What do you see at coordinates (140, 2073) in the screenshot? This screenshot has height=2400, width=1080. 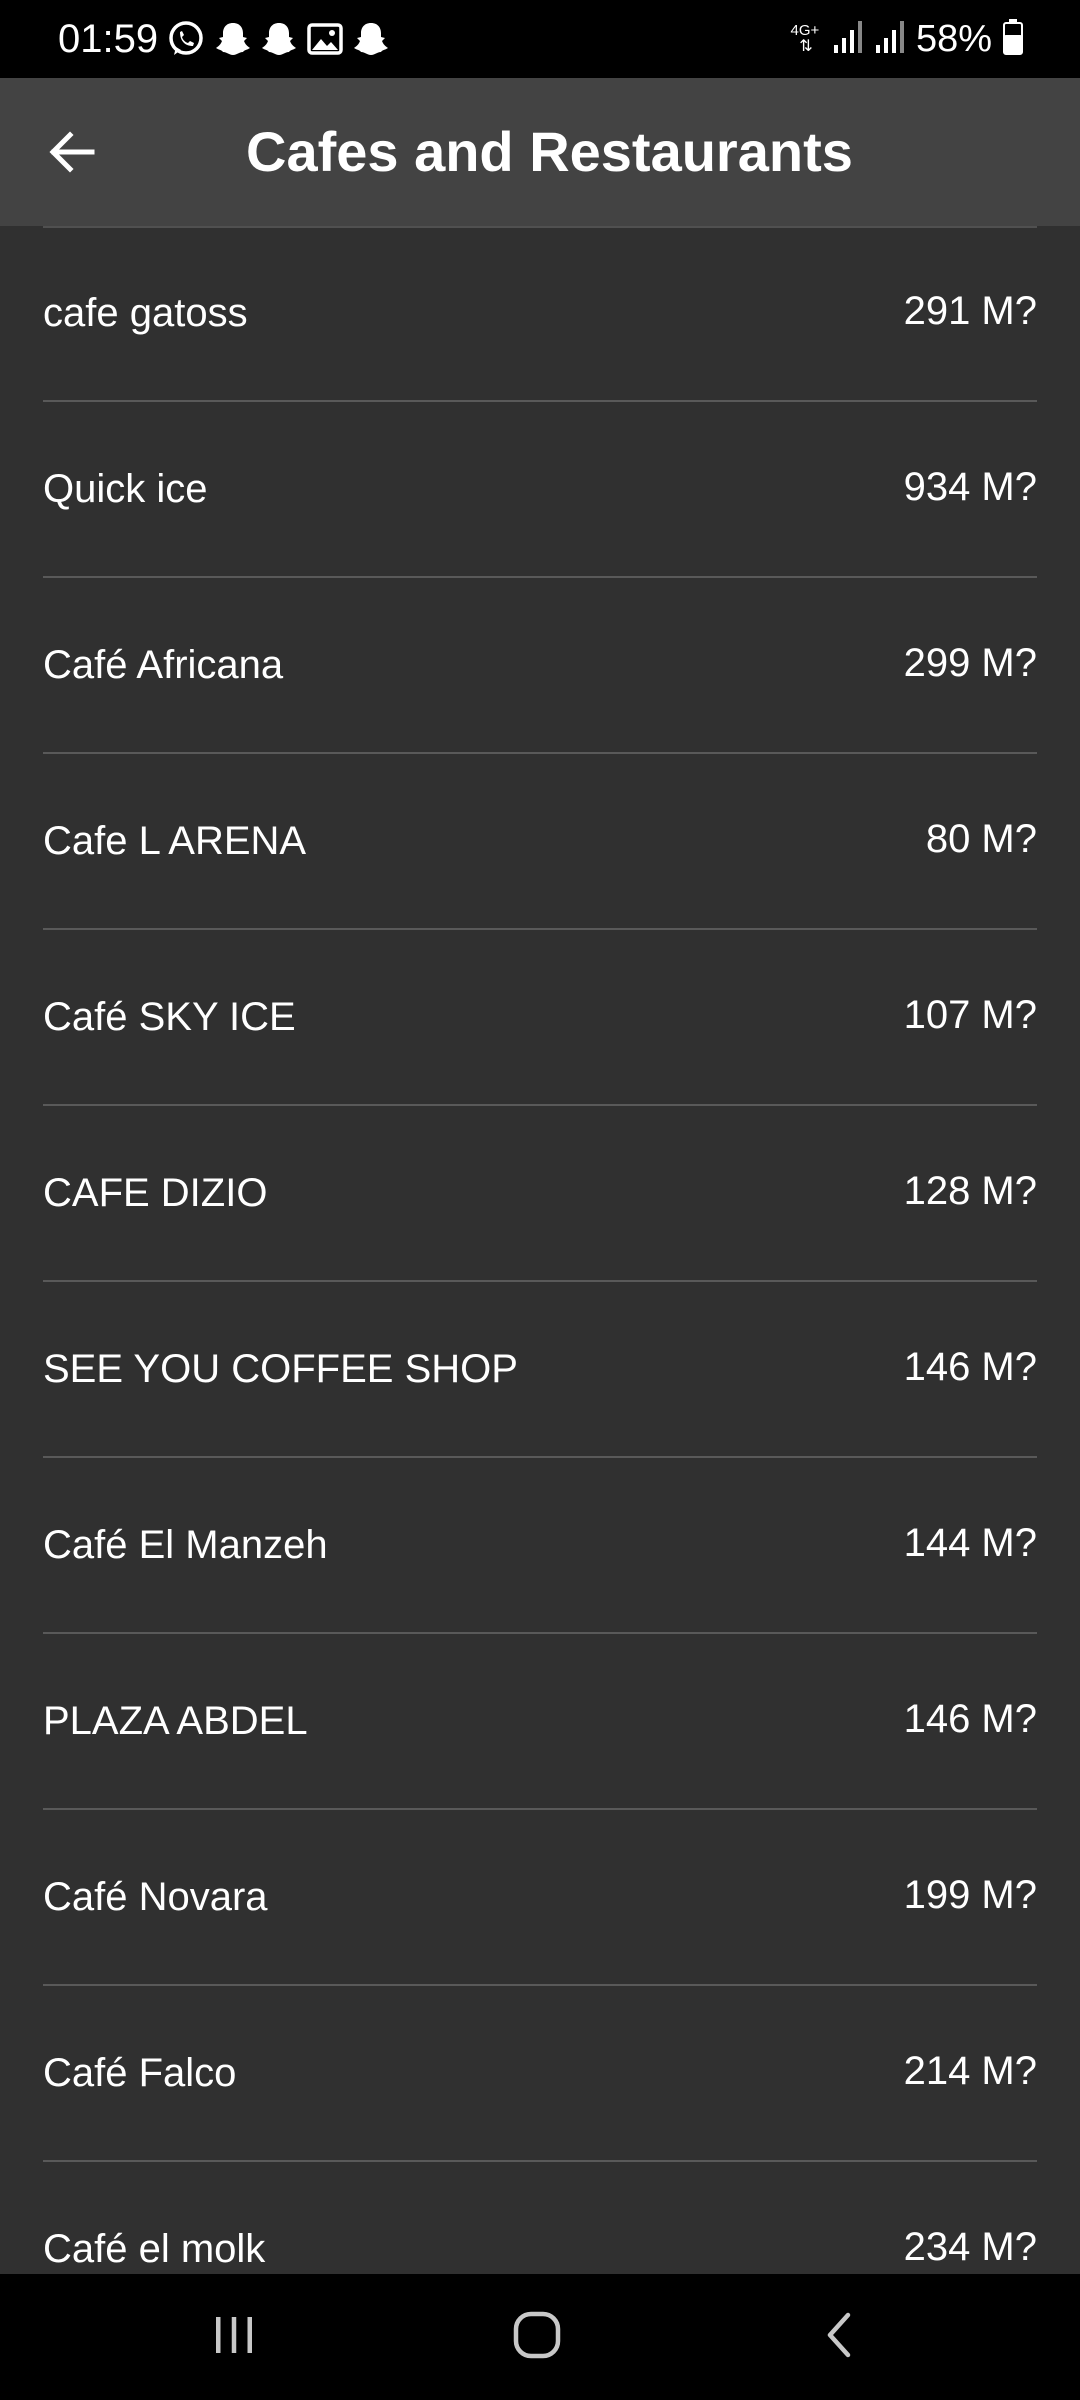 I see `place-name: Café Falco` at bounding box center [140, 2073].